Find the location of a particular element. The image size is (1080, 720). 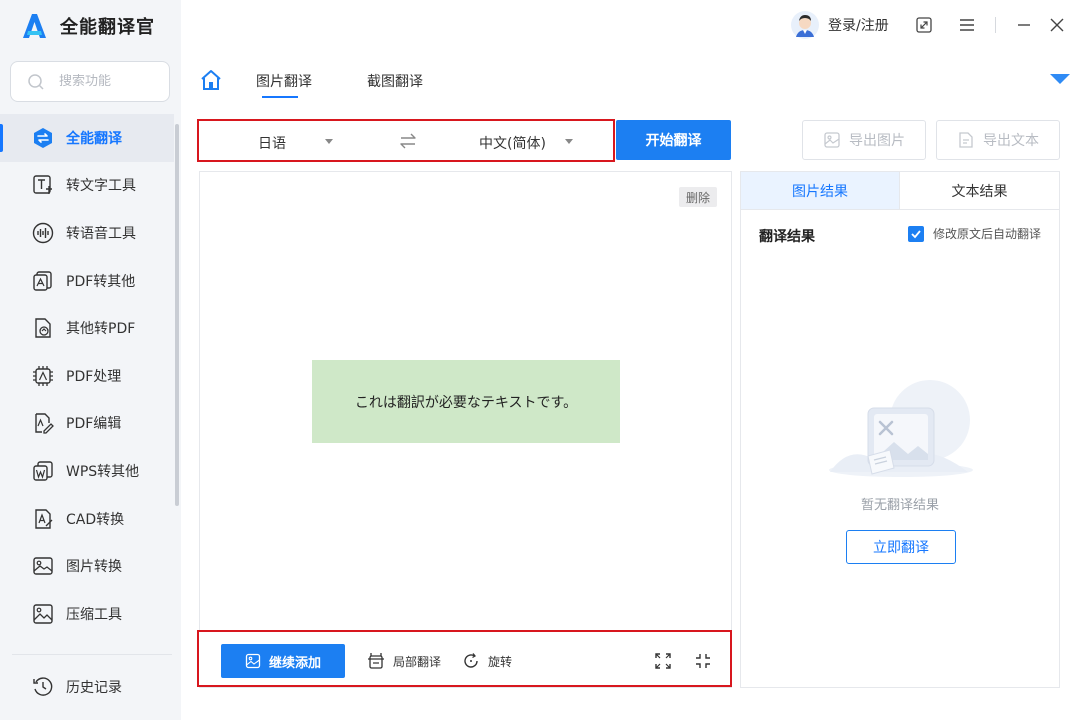

sidebar-item-history: 历史记录 is located at coordinates (87, 687).